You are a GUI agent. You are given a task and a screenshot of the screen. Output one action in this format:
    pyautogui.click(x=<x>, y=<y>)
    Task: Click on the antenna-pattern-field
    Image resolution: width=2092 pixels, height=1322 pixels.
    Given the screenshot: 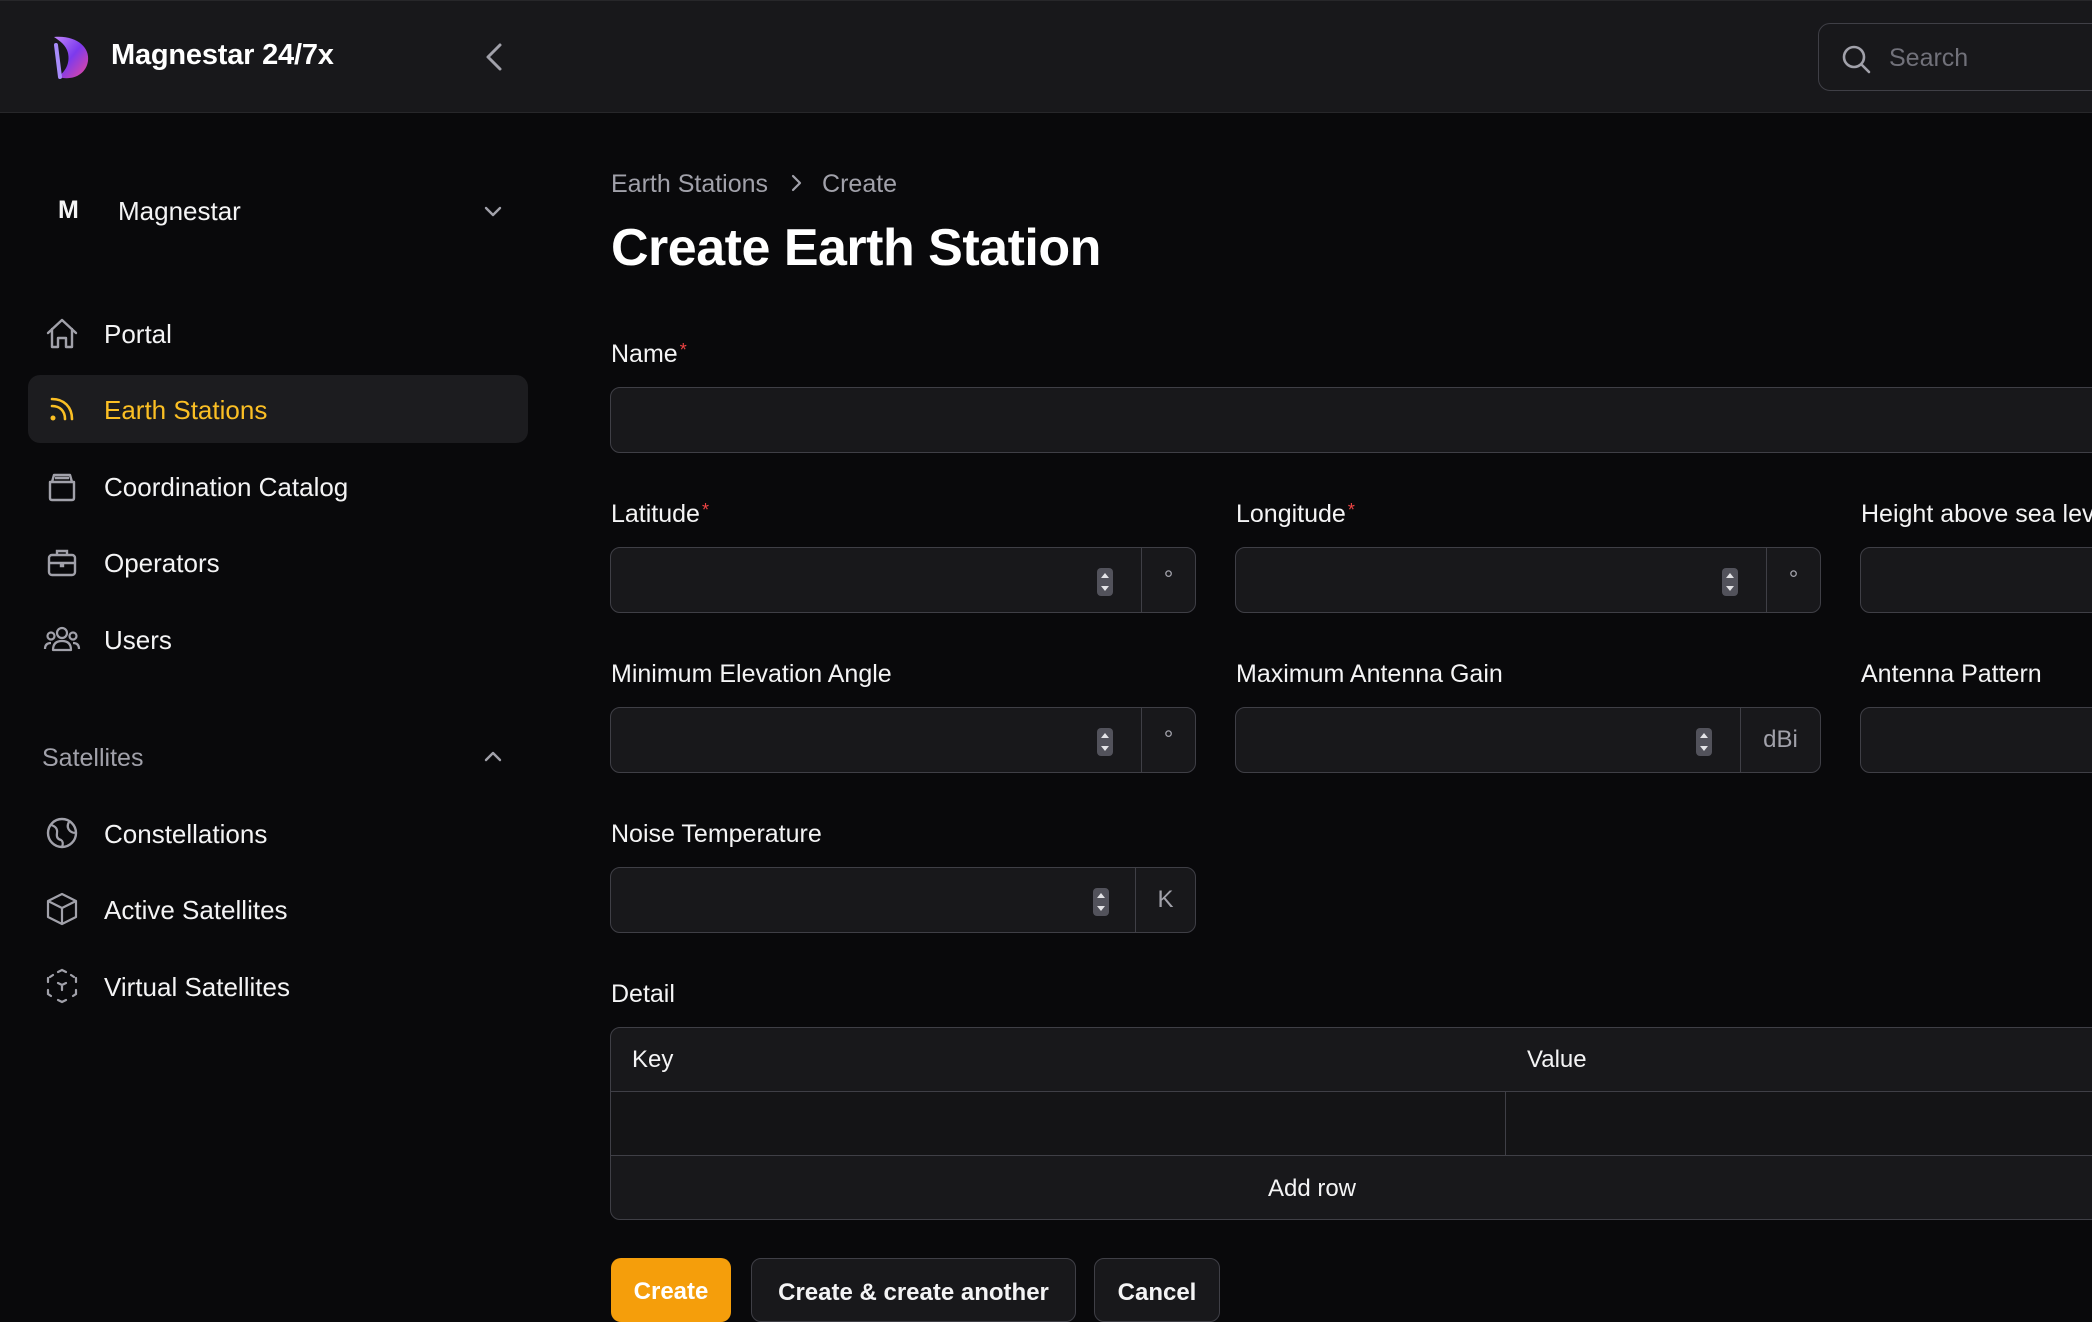 What is the action you would take?
    pyautogui.click(x=1976, y=740)
    